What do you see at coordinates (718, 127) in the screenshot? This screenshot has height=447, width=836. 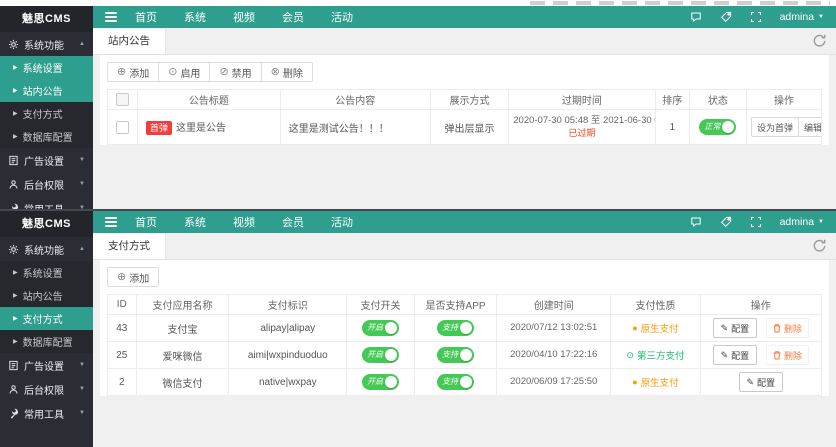 I see `status-toggle: 正常` at bounding box center [718, 127].